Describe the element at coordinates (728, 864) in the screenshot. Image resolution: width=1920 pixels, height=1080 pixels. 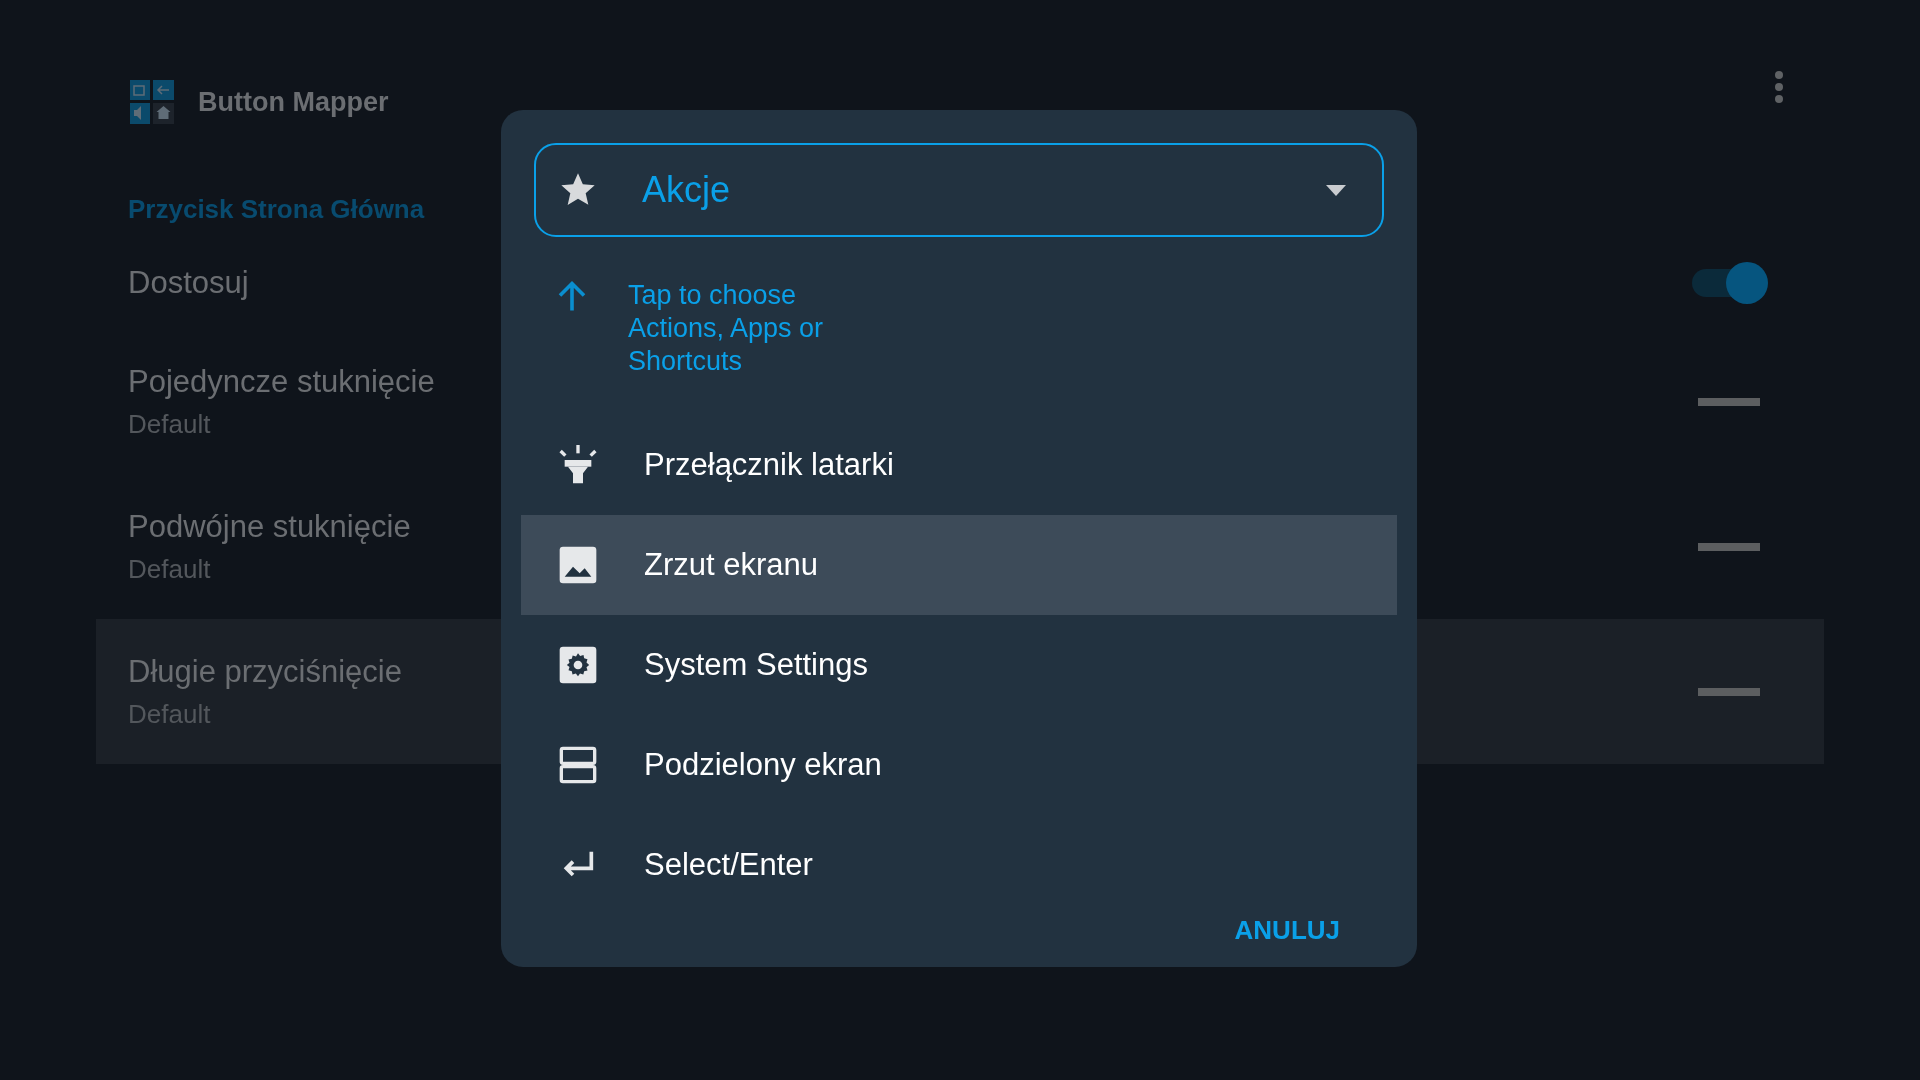
I see `action-label: Select/Enter` at that location.